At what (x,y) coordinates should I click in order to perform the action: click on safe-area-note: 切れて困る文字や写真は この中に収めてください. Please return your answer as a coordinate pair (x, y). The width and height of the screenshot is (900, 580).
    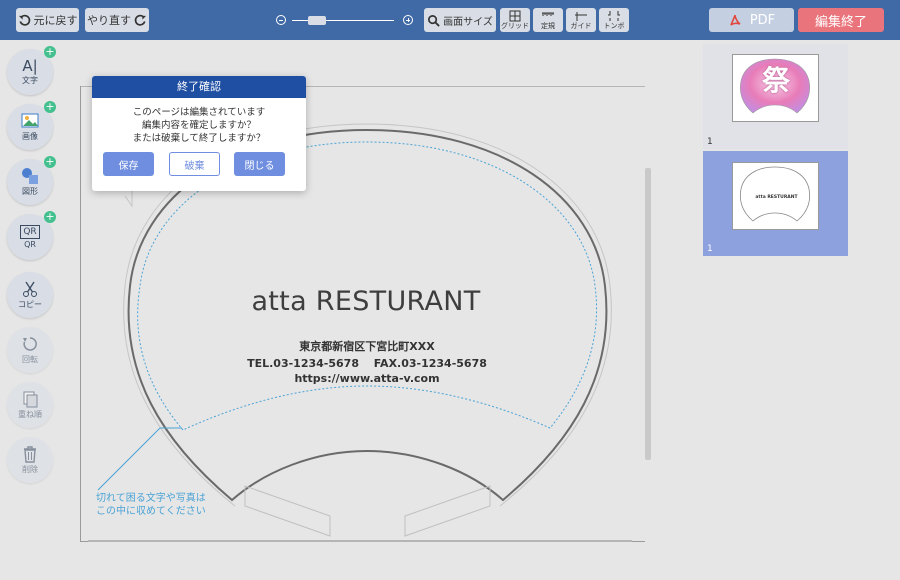
    Looking at the image, I should click on (151, 505).